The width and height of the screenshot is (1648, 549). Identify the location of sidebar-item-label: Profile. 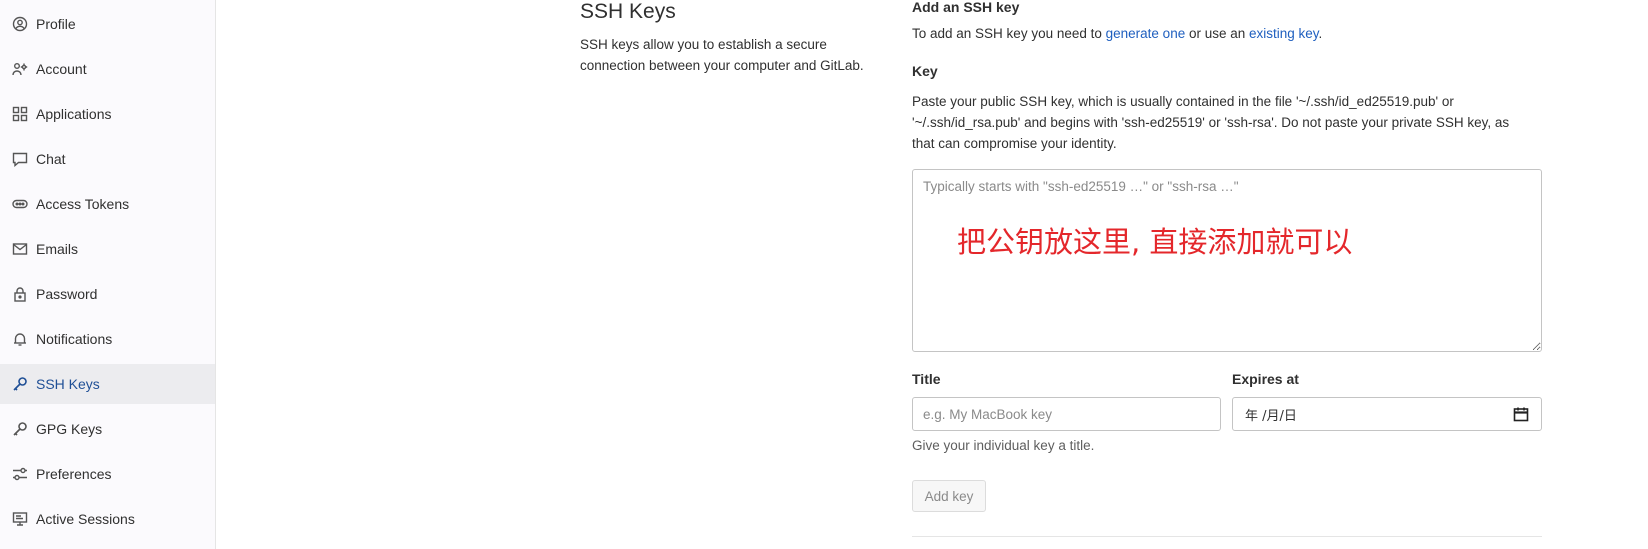
(56, 24).